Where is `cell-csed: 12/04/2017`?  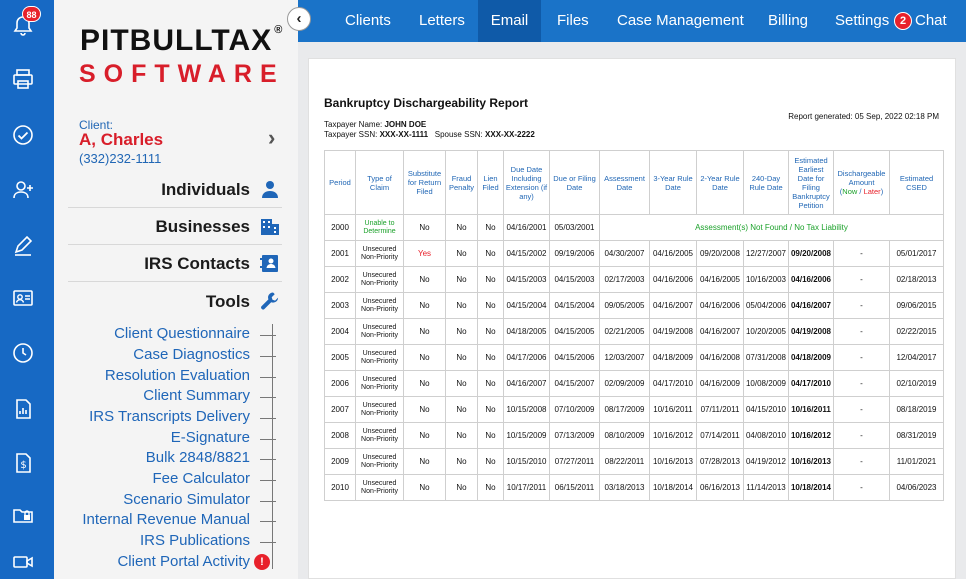 cell-csed: 12/04/2017 is located at coordinates (916, 357).